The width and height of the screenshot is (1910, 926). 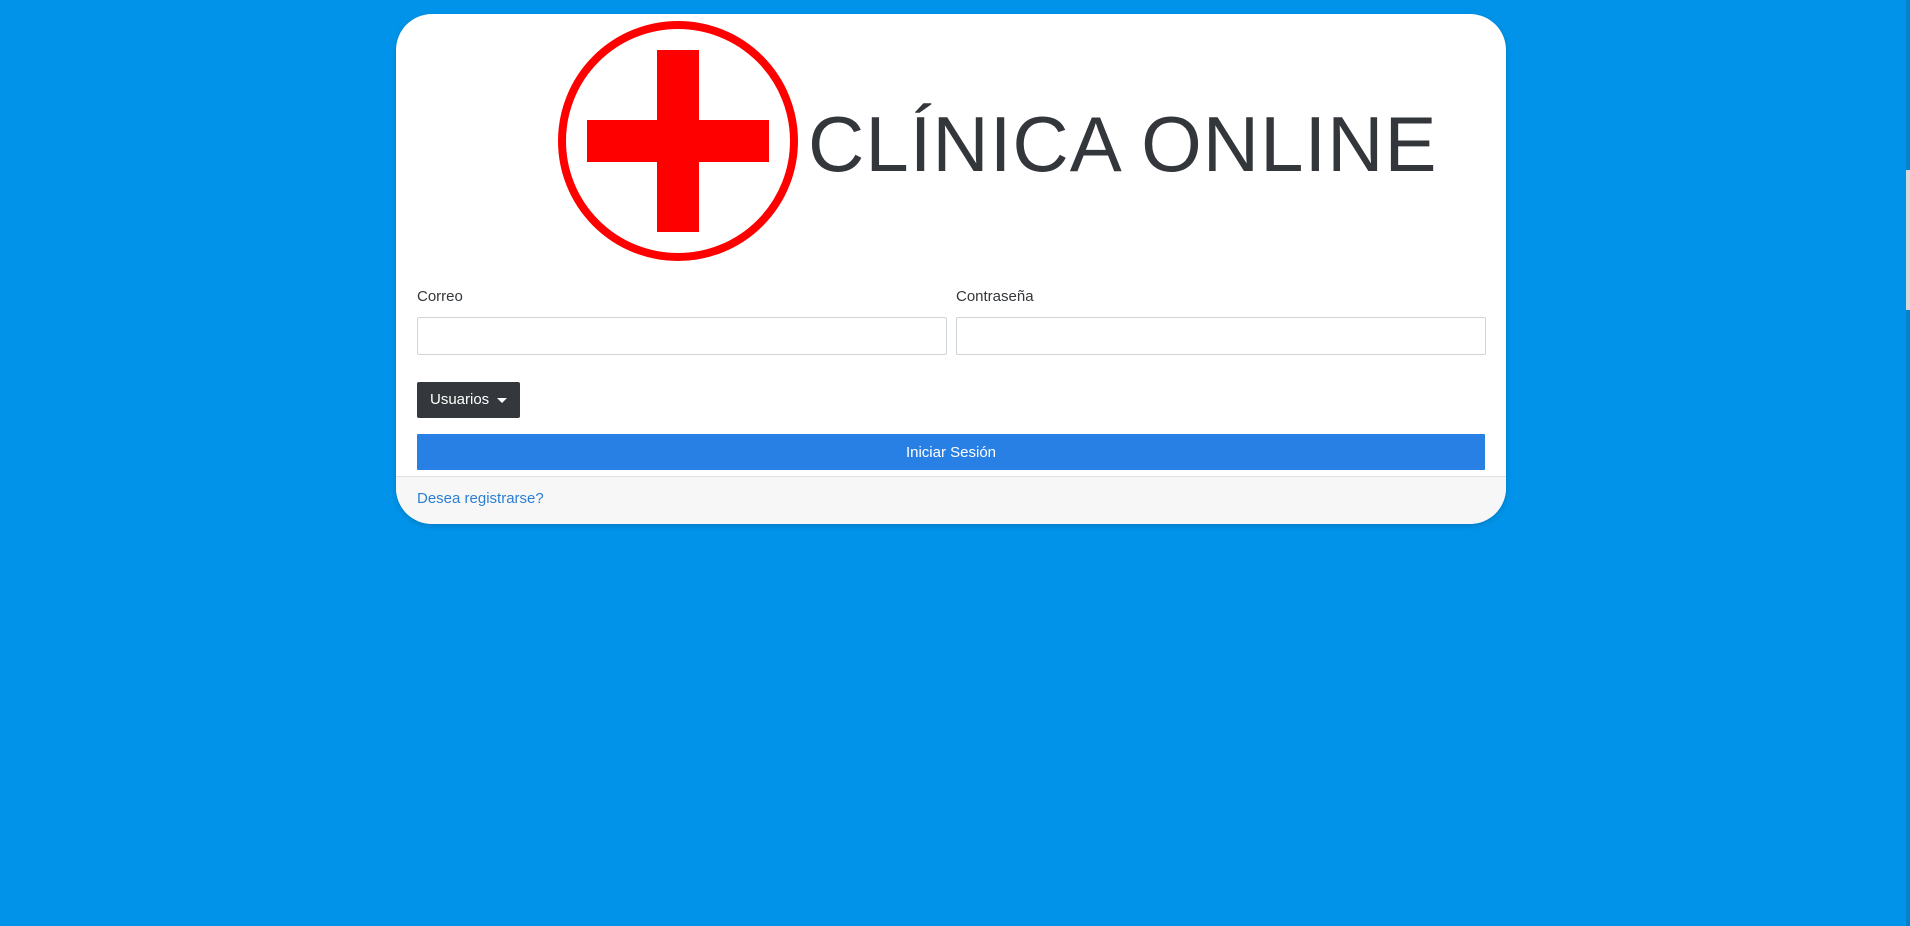 I want to click on users-dropdown-button: Usuarios, so click(x=469, y=400).